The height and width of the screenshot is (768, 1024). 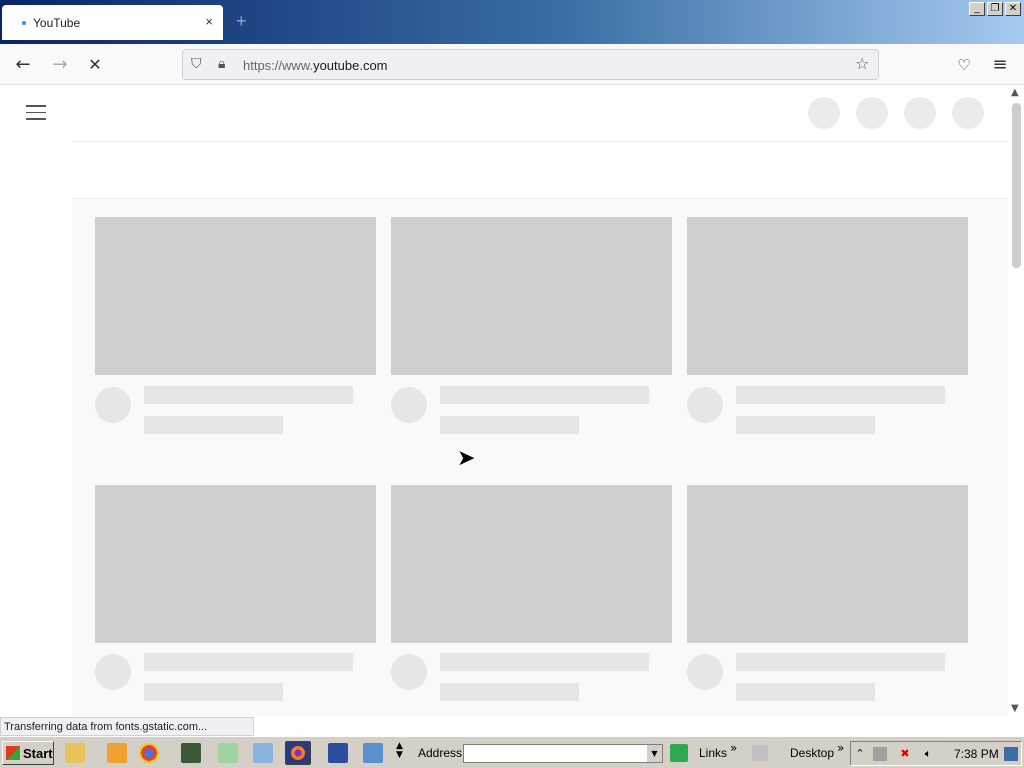 I want to click on chrome-icon, so click(x=149, y=753).